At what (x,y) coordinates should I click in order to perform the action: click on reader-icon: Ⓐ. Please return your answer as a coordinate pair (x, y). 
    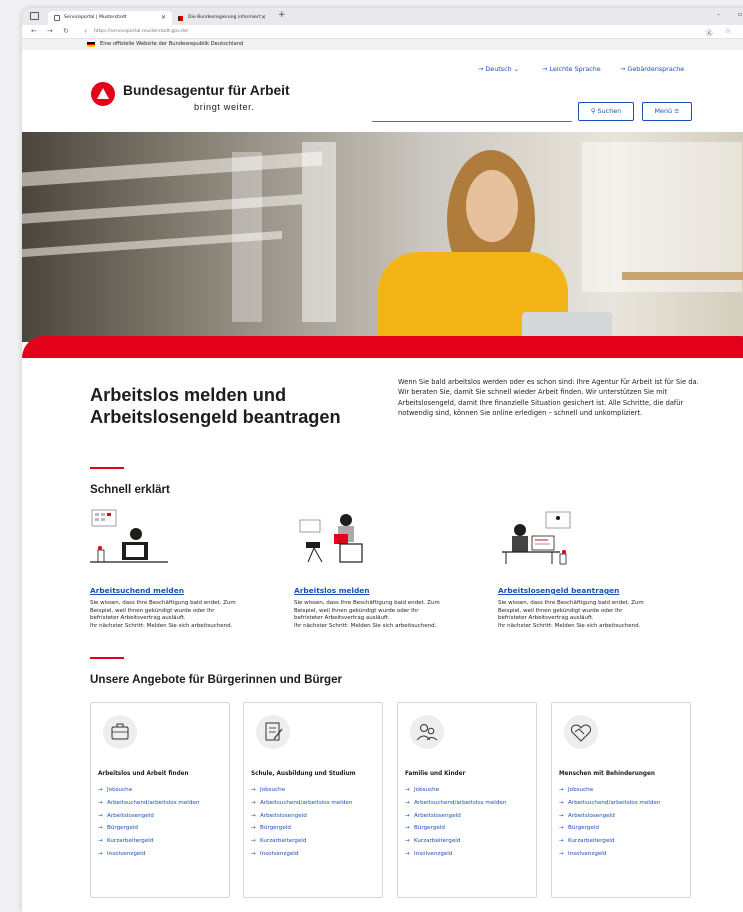
    Looking at the image, I should click on (709, 32).